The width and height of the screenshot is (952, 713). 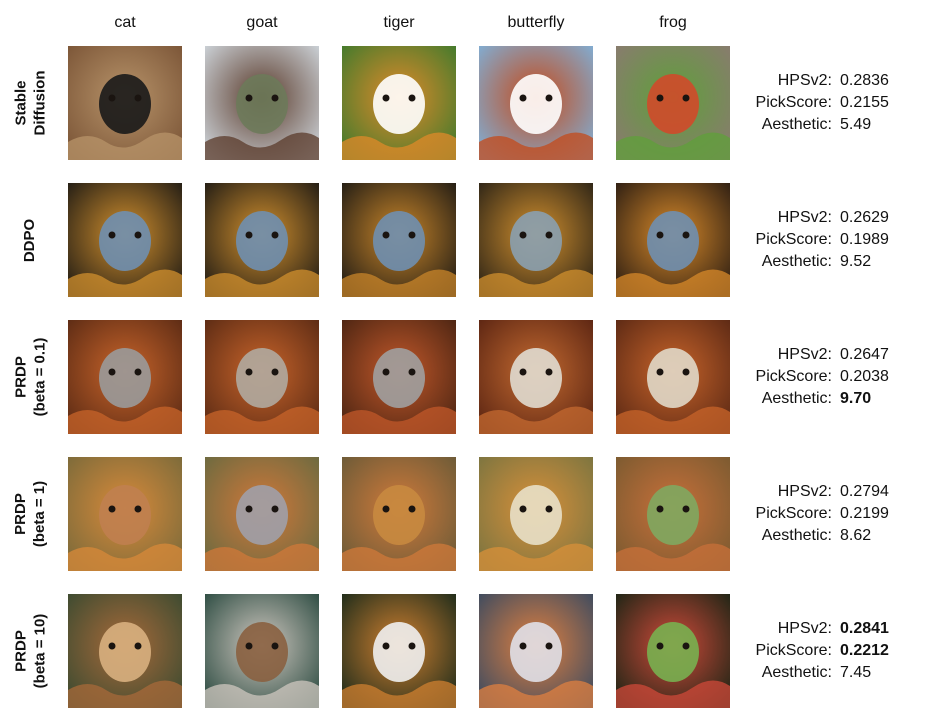 What do you see at coordinates (864, 102) in the screenshot?
I see `metric-value: 0.2155` at bounding box center [864, 102].